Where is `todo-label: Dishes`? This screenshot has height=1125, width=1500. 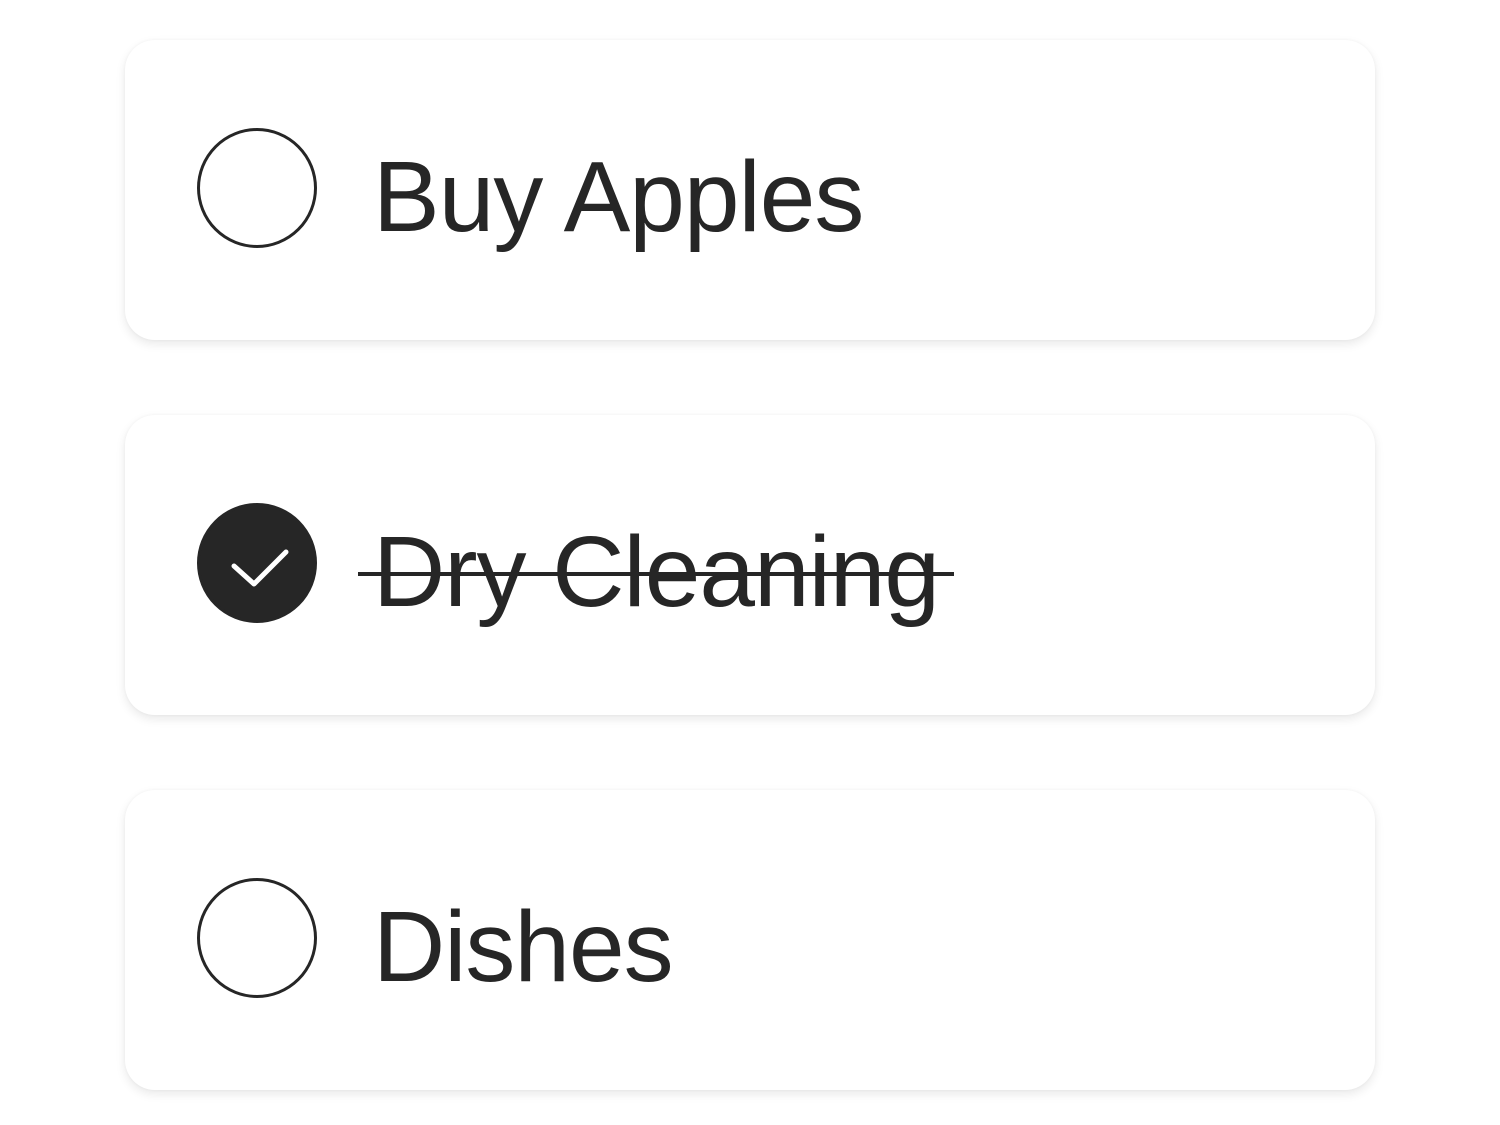 todo-label: Dishes is located at coordinates (523, 947).